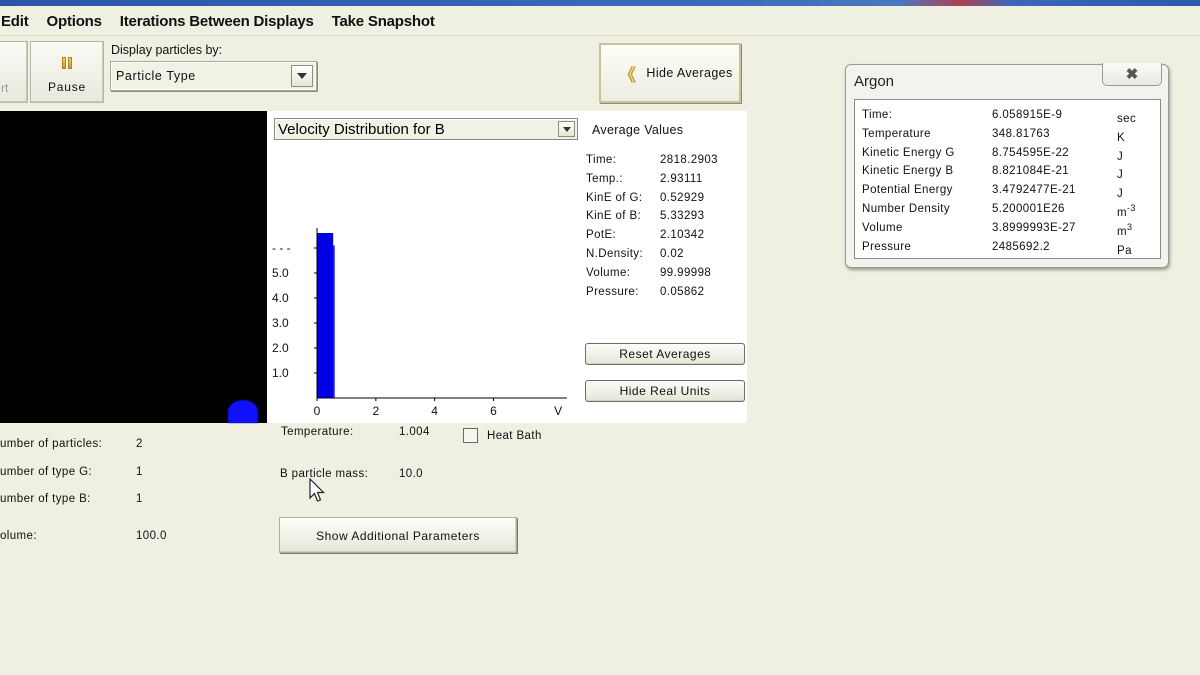 The width and height of the screenshot is (1200, 675). What do you see at coordinates (689, 73) in the screenshot?
I see `hide-averages-label: Hide Averages` at bounding box center [689, 73].